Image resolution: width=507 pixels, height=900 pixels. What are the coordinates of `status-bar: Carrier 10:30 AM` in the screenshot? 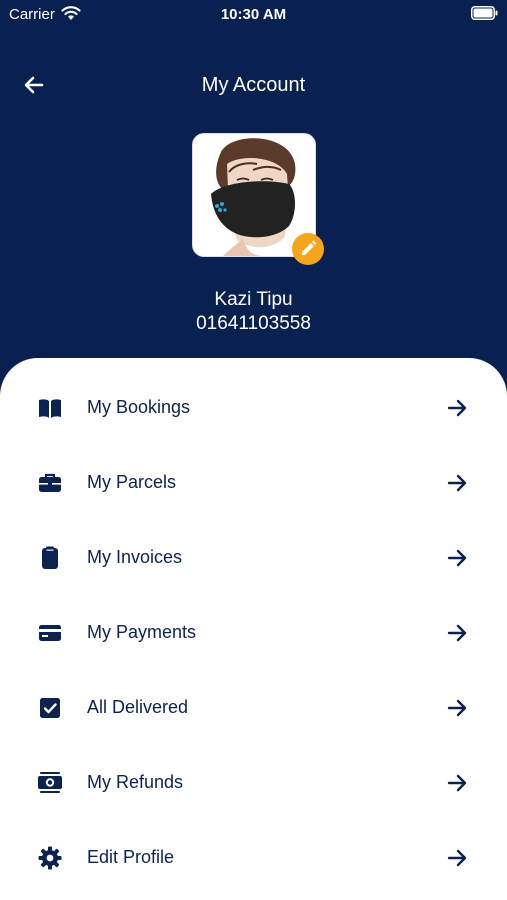 It's located at (253, 15).